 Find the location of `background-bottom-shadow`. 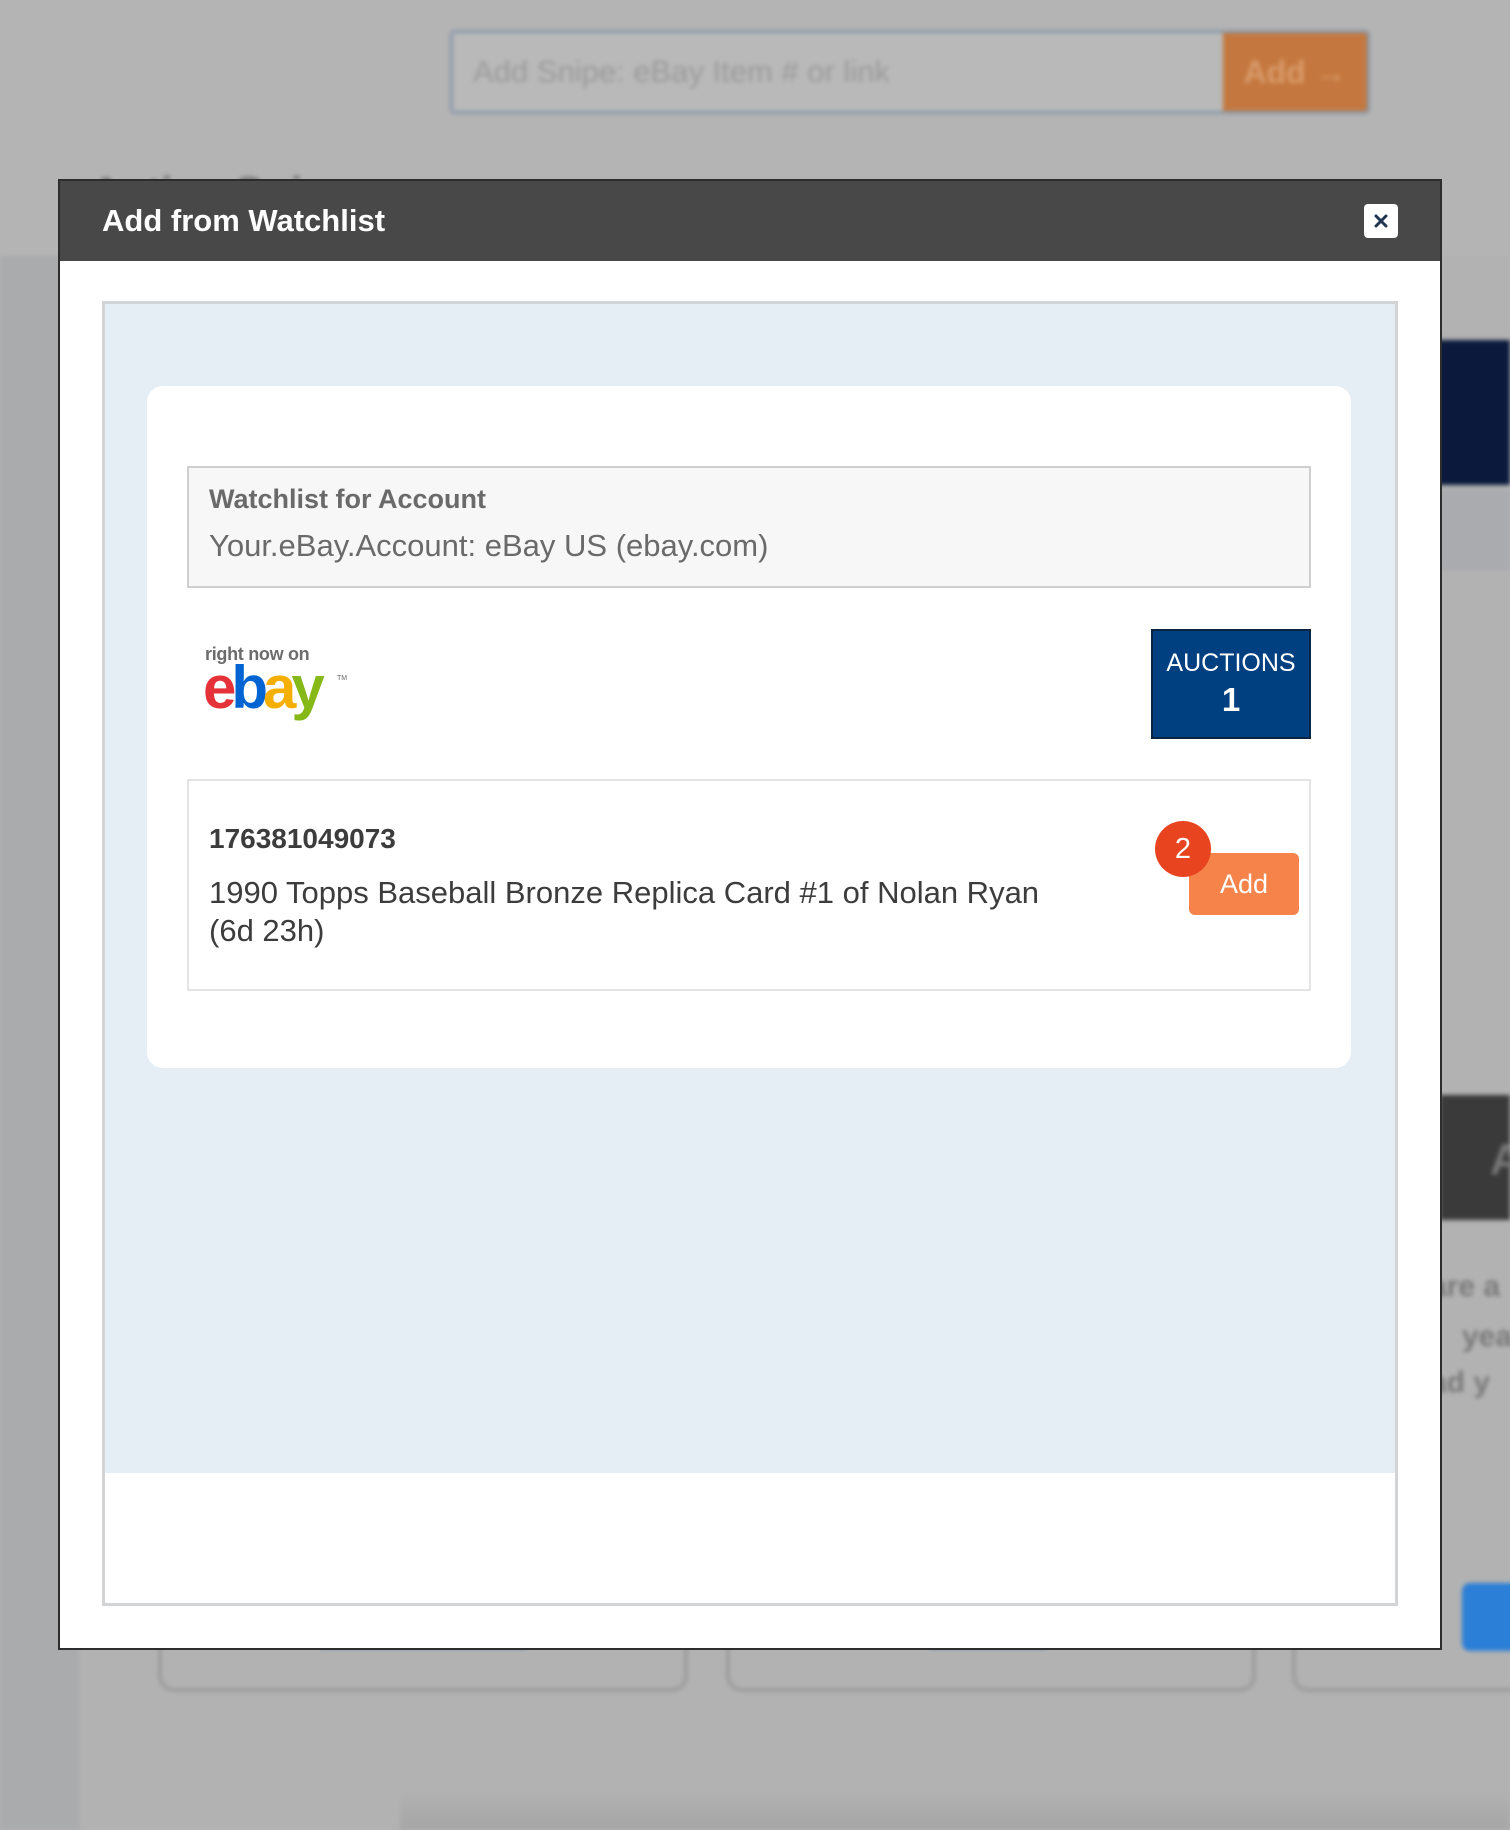

background-bottom-shadow is located at coordinates (955, 1810).